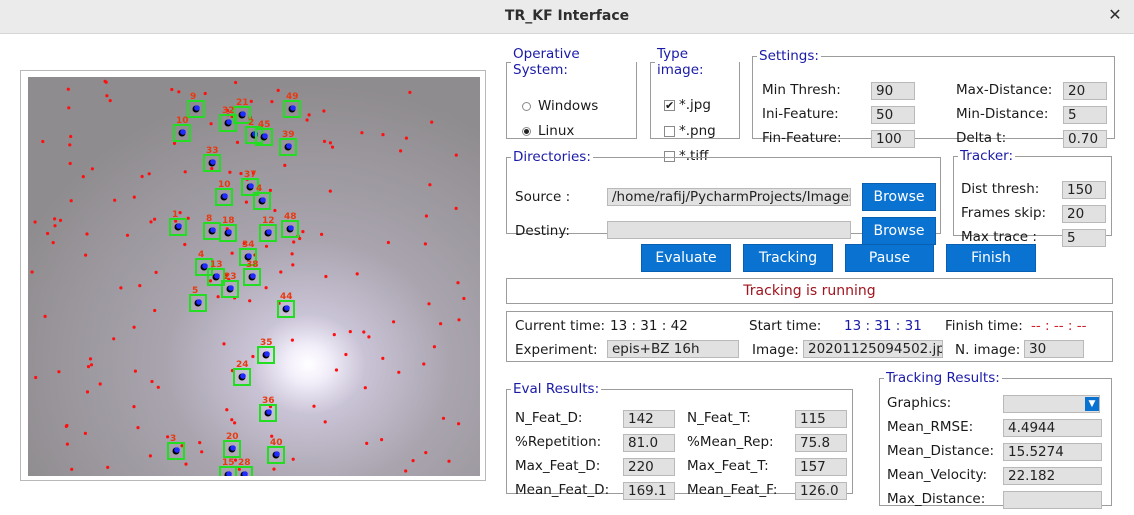 Image resolution: width=1134 pixels, height=515 pixels. Describe the element at coordinates (788, 258) in the screenshot. I see `tracking-button: Tracking` at that location.